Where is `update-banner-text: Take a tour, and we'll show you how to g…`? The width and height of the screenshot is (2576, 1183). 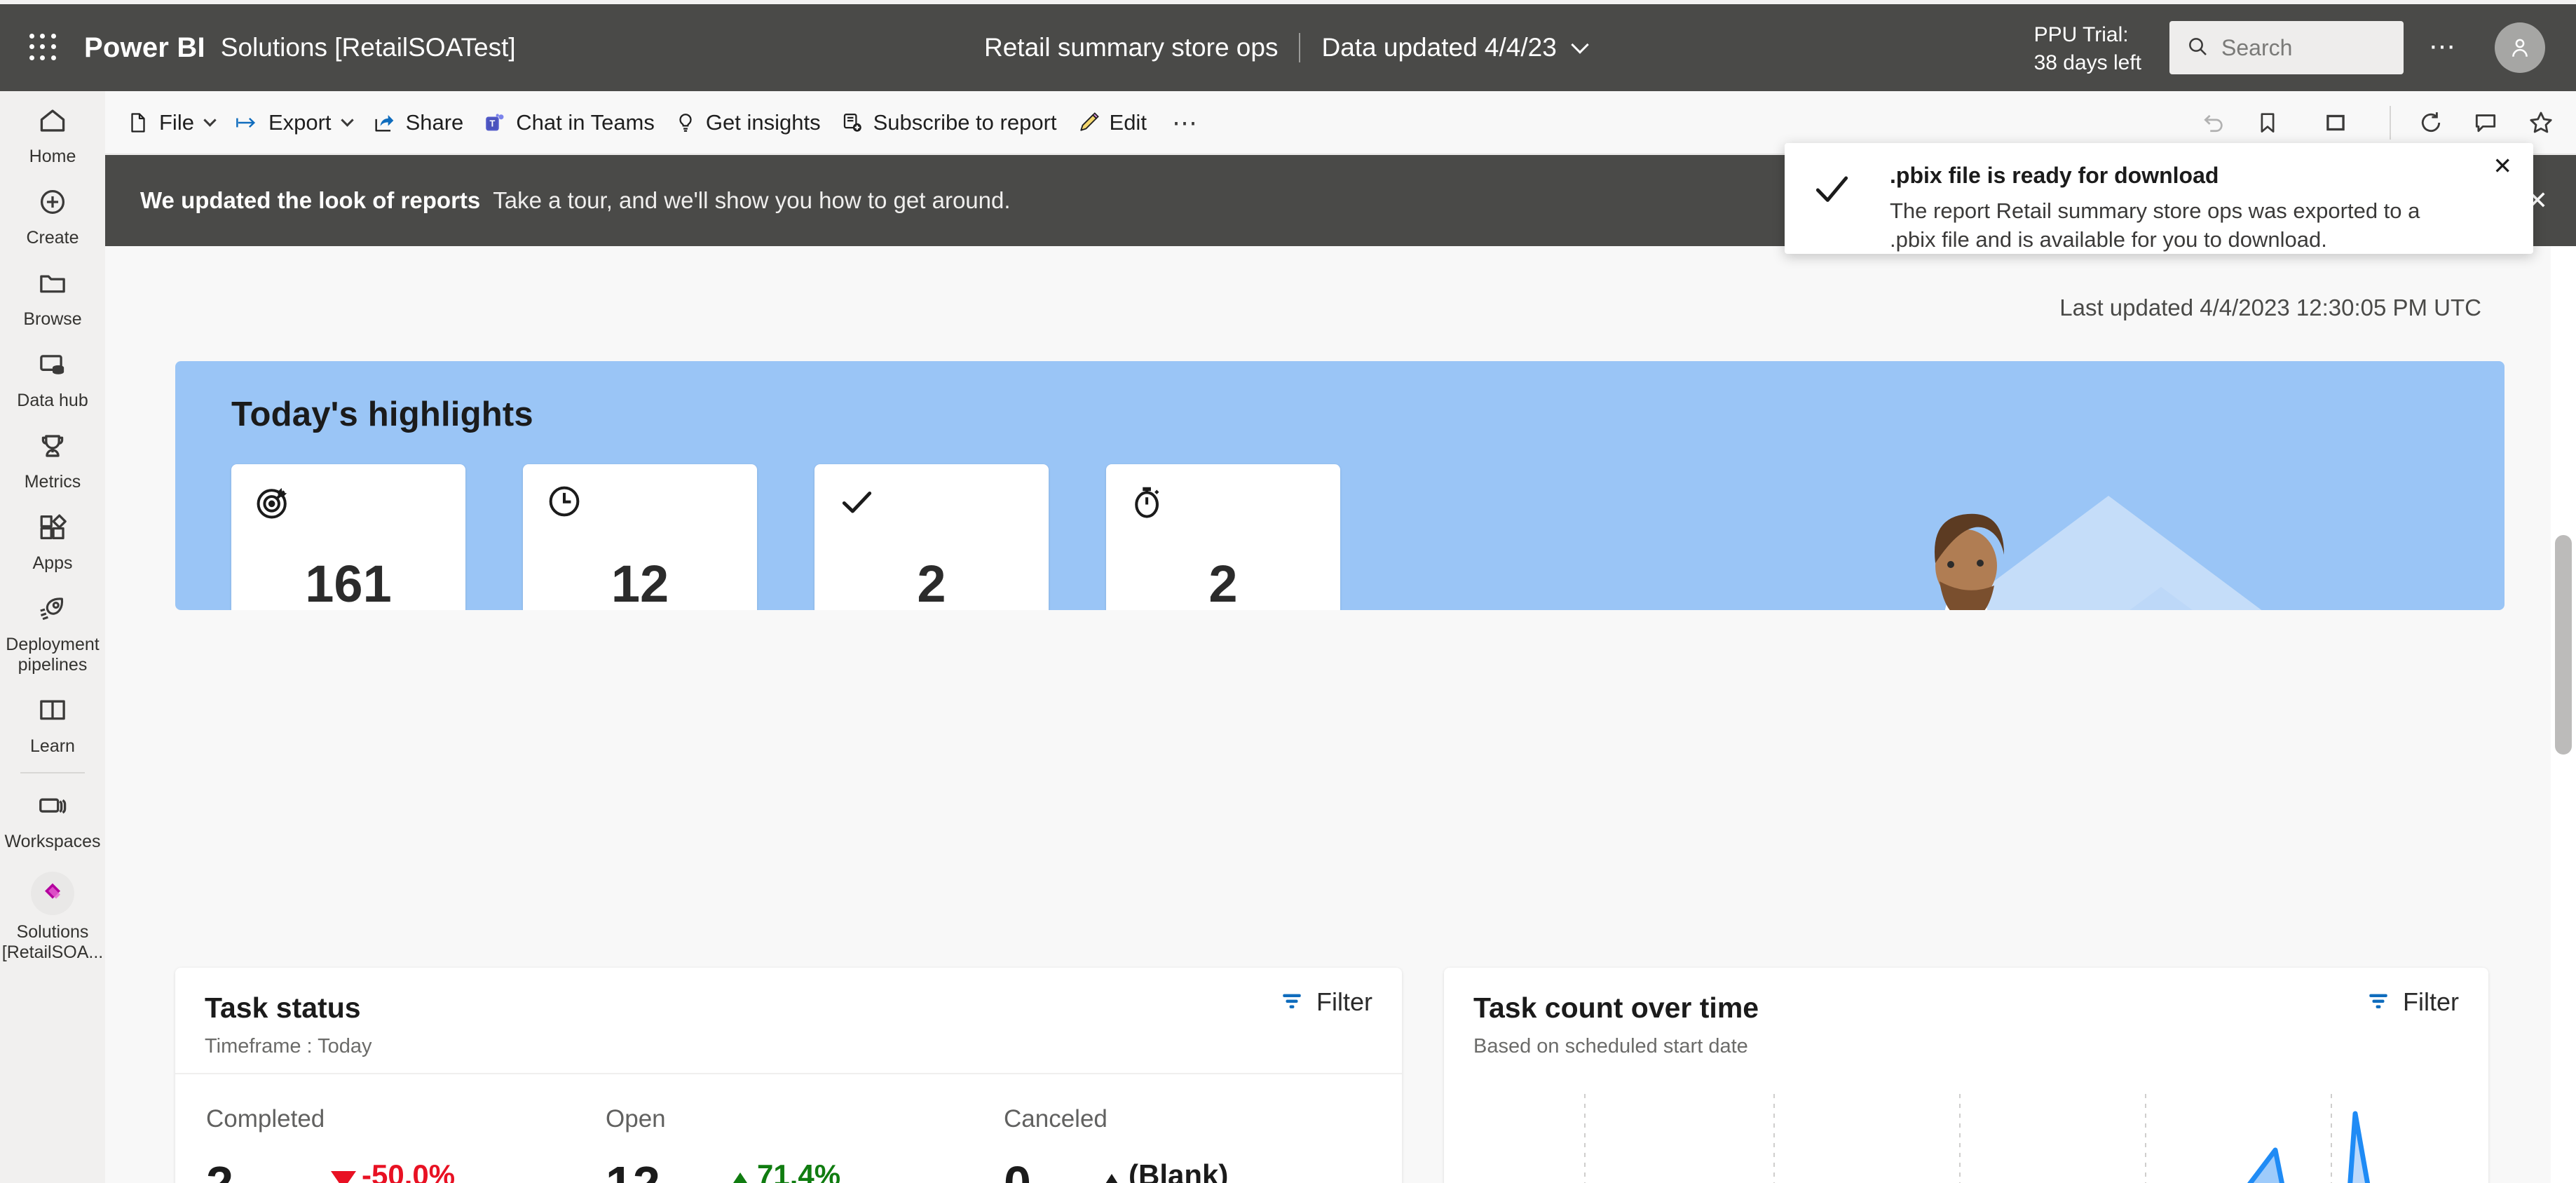 update-banner-text: Take a tour, and we'll show you how to g… is located at coordinates (752, 200).